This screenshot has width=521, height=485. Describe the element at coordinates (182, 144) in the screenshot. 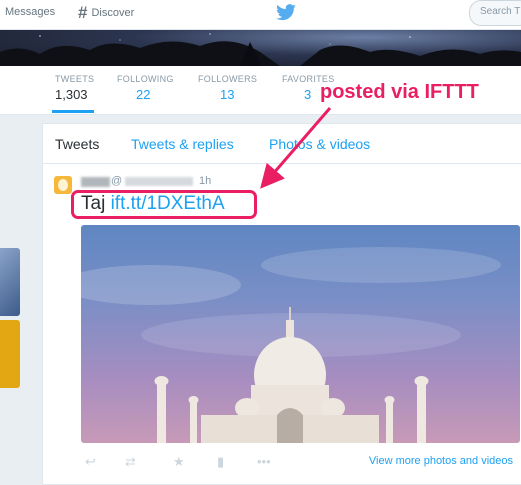

I see `tab-tweets-replies: Tweets & replies` at that location.